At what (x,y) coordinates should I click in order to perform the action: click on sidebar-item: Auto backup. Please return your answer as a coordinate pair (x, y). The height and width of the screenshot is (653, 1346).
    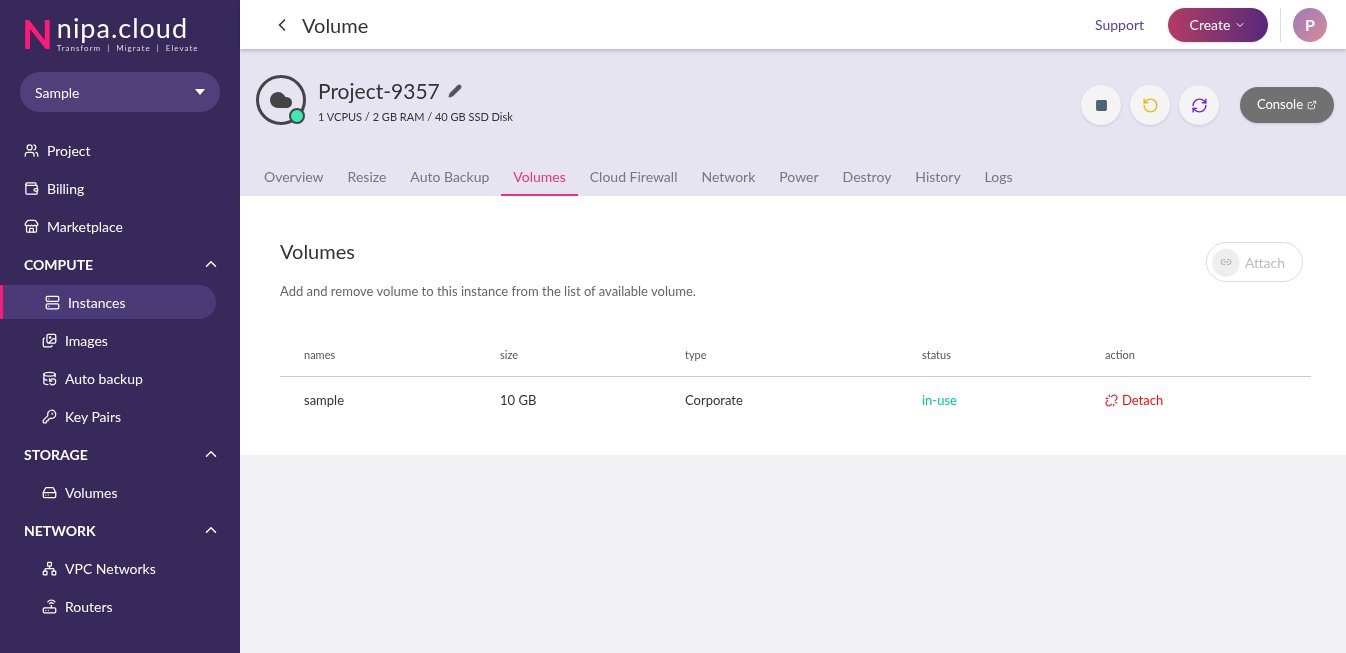
    Looking at the image, I should click on (108, 378).